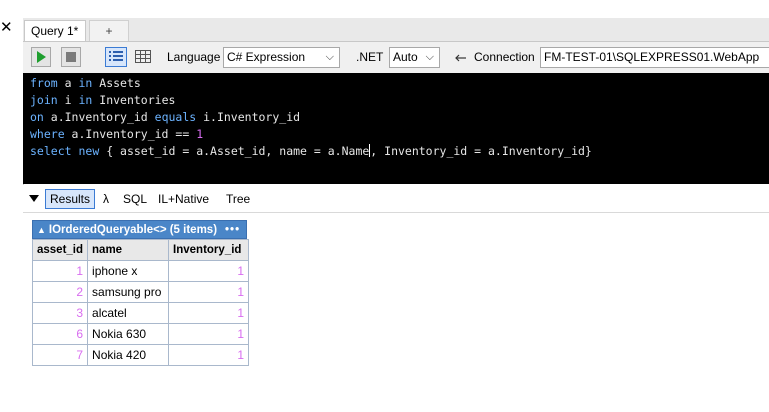 Image resolution: width=769 pixels, height=412 pixels. I want to click on collapse-results-icon, so click(34, 198).